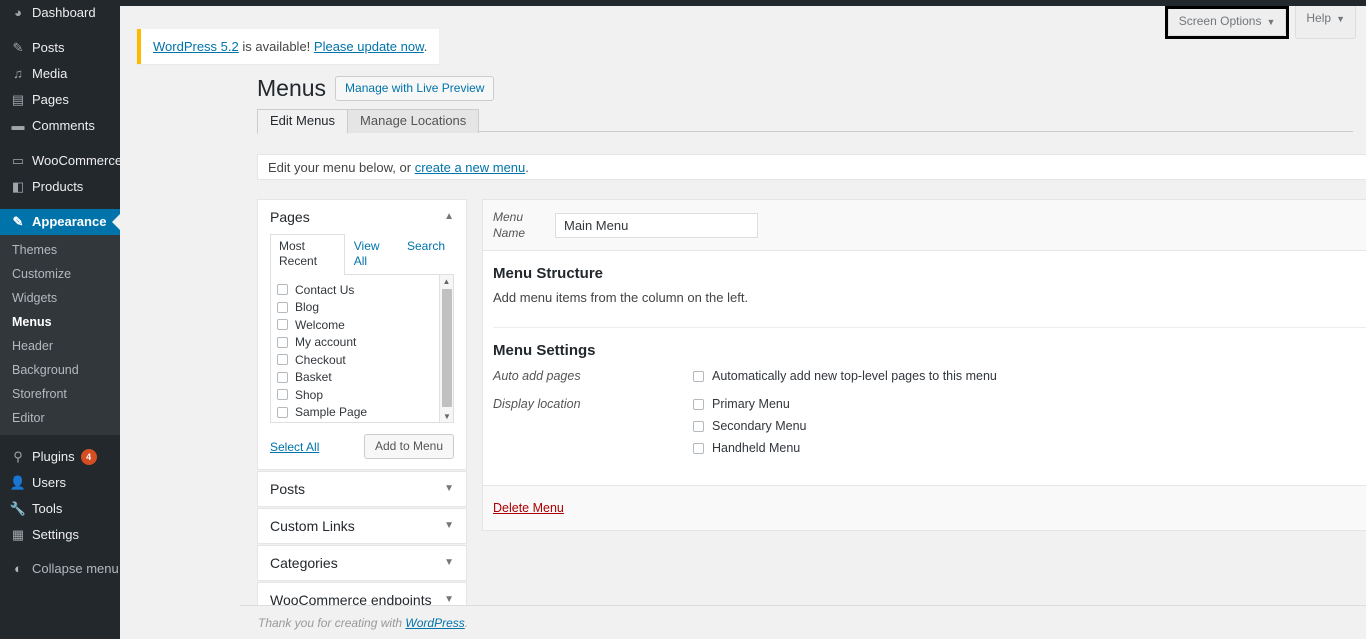 The height and width of the screenshot is (639, 1366). I want to click on submenu-item-background: Background, so click(60, 370).